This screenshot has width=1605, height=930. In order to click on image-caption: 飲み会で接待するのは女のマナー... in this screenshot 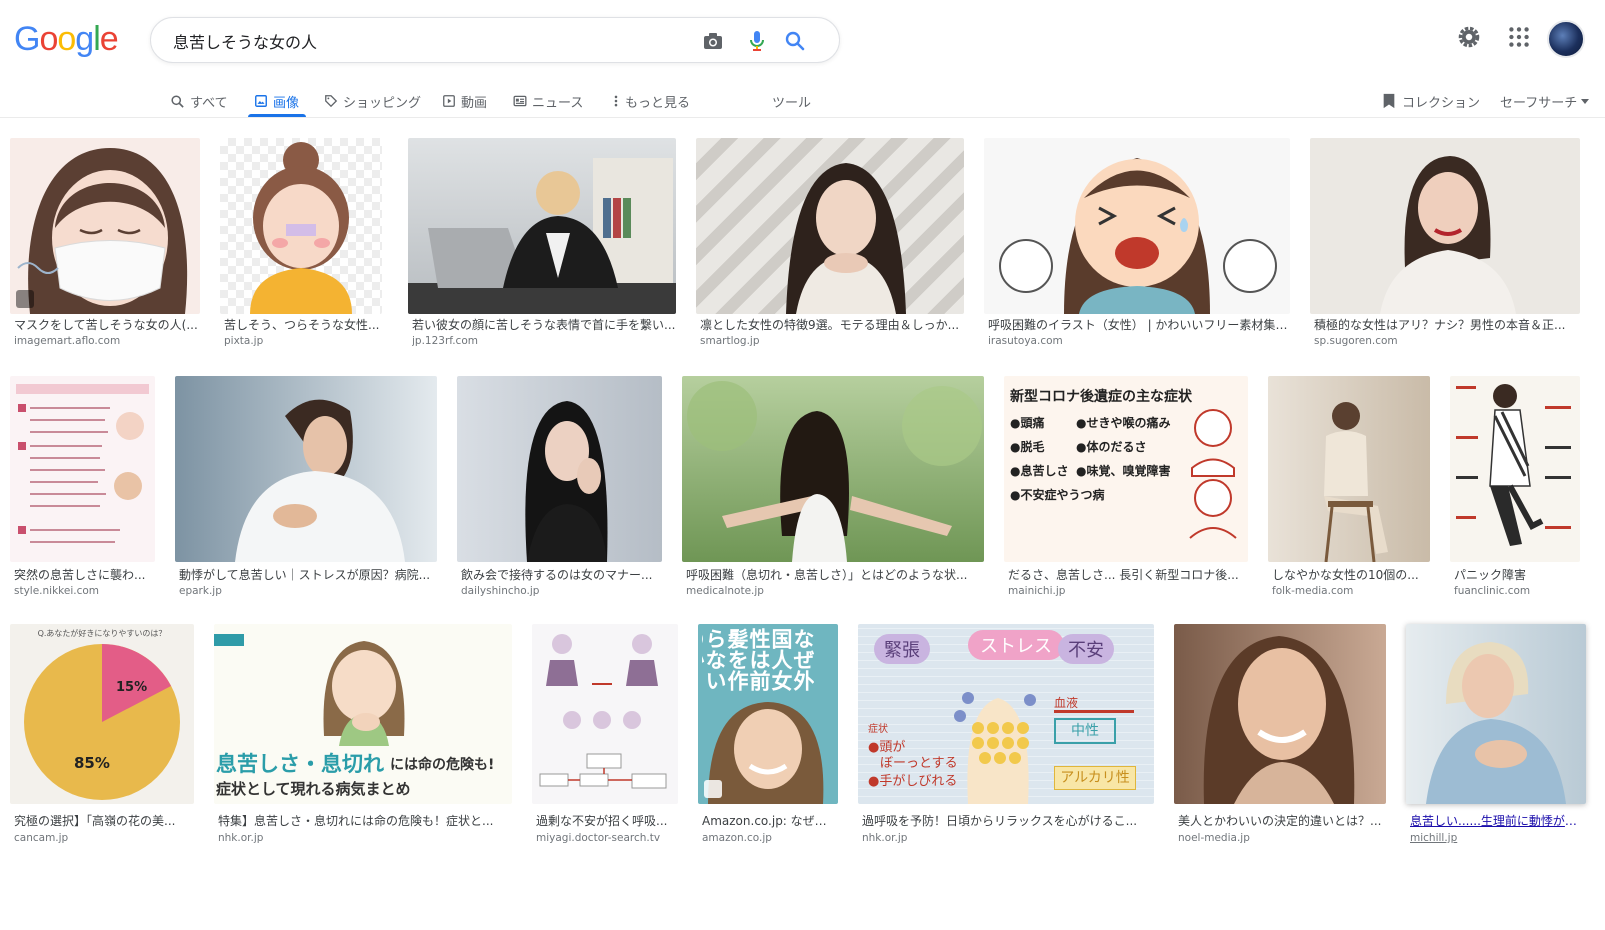, I will do `click(561, 574)`.